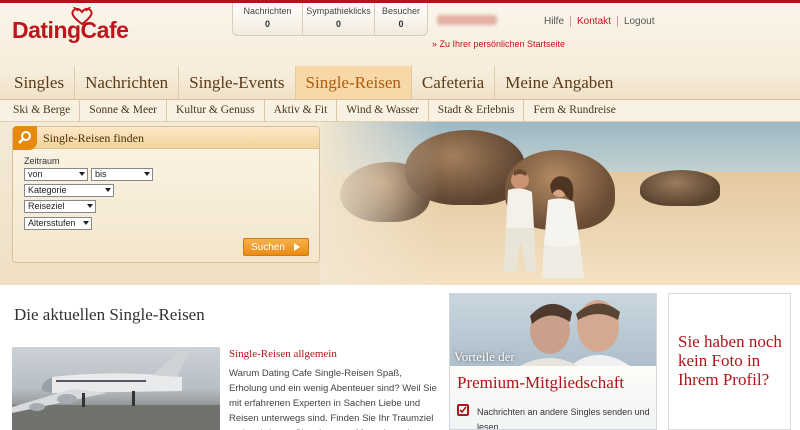  I want to click on man-figure, so click(520, 220).